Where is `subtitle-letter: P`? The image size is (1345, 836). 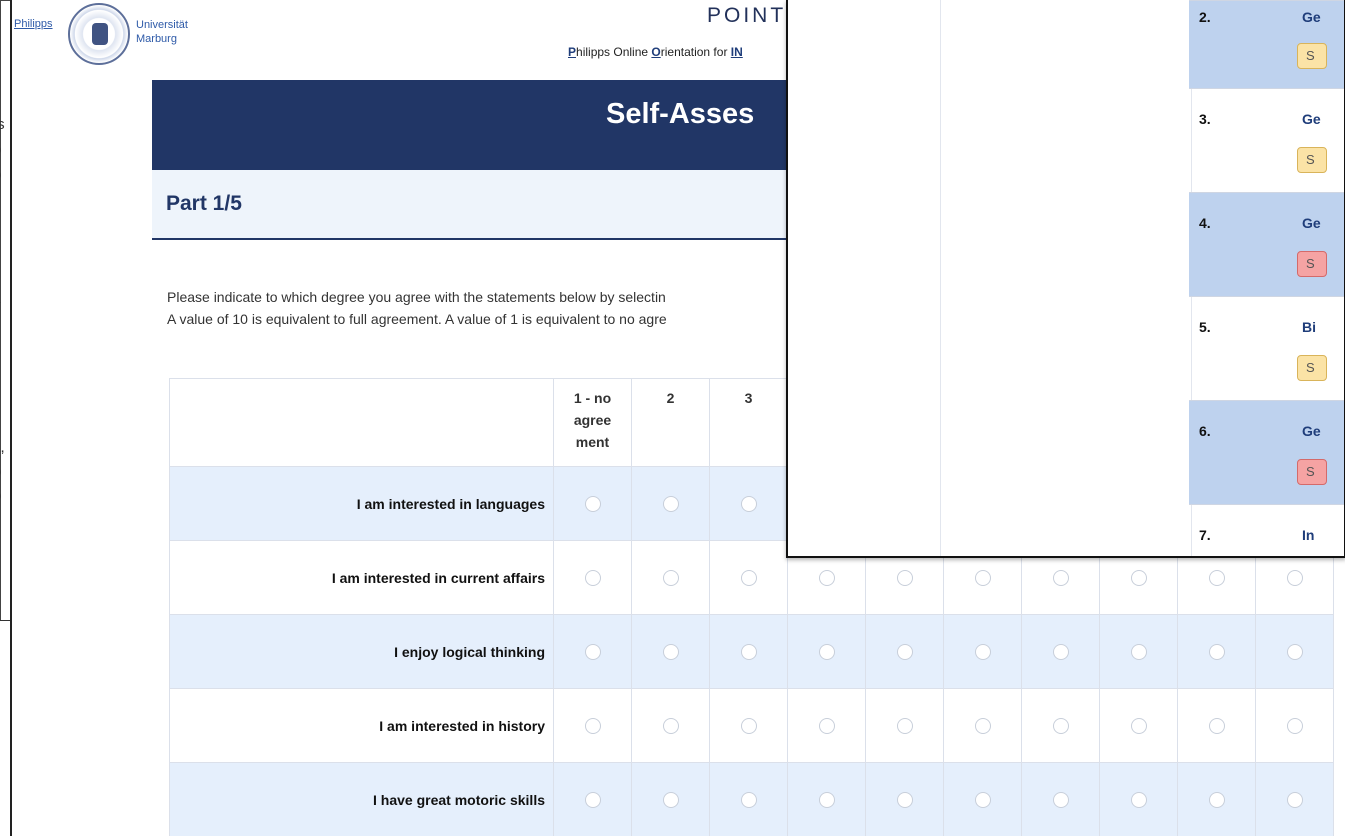 subtitle-letter: P is located at coordinates (572, 52).